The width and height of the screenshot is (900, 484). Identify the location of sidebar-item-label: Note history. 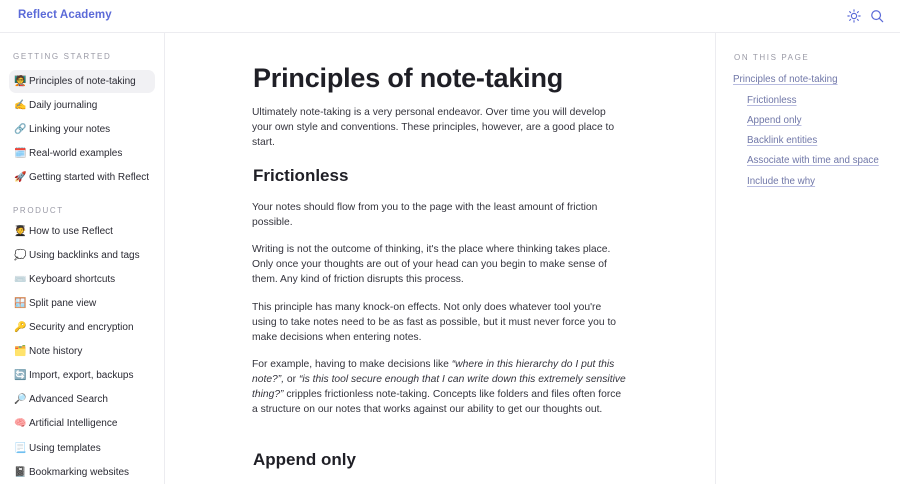
(56, 351).